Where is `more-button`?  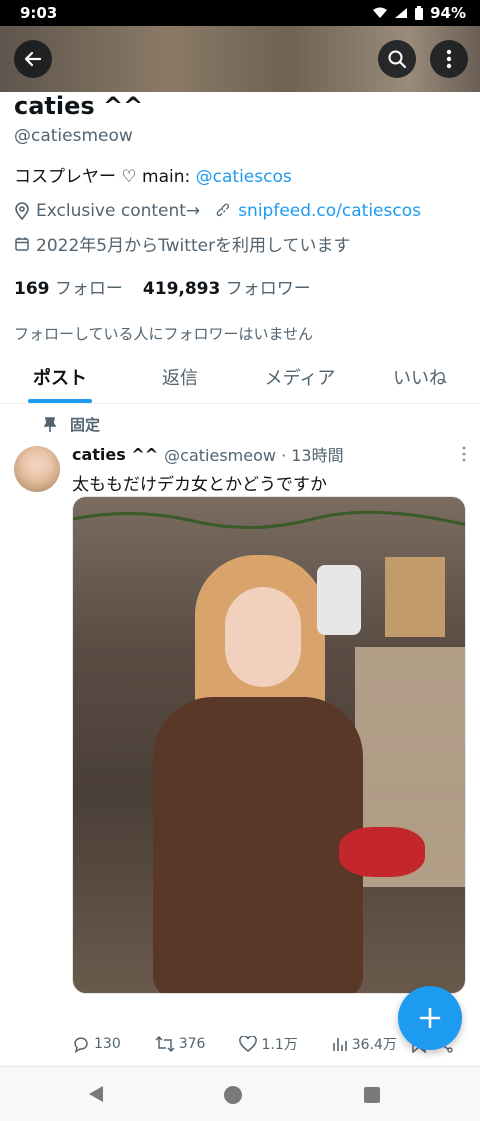
more-button is located at coordinates (449, 59).